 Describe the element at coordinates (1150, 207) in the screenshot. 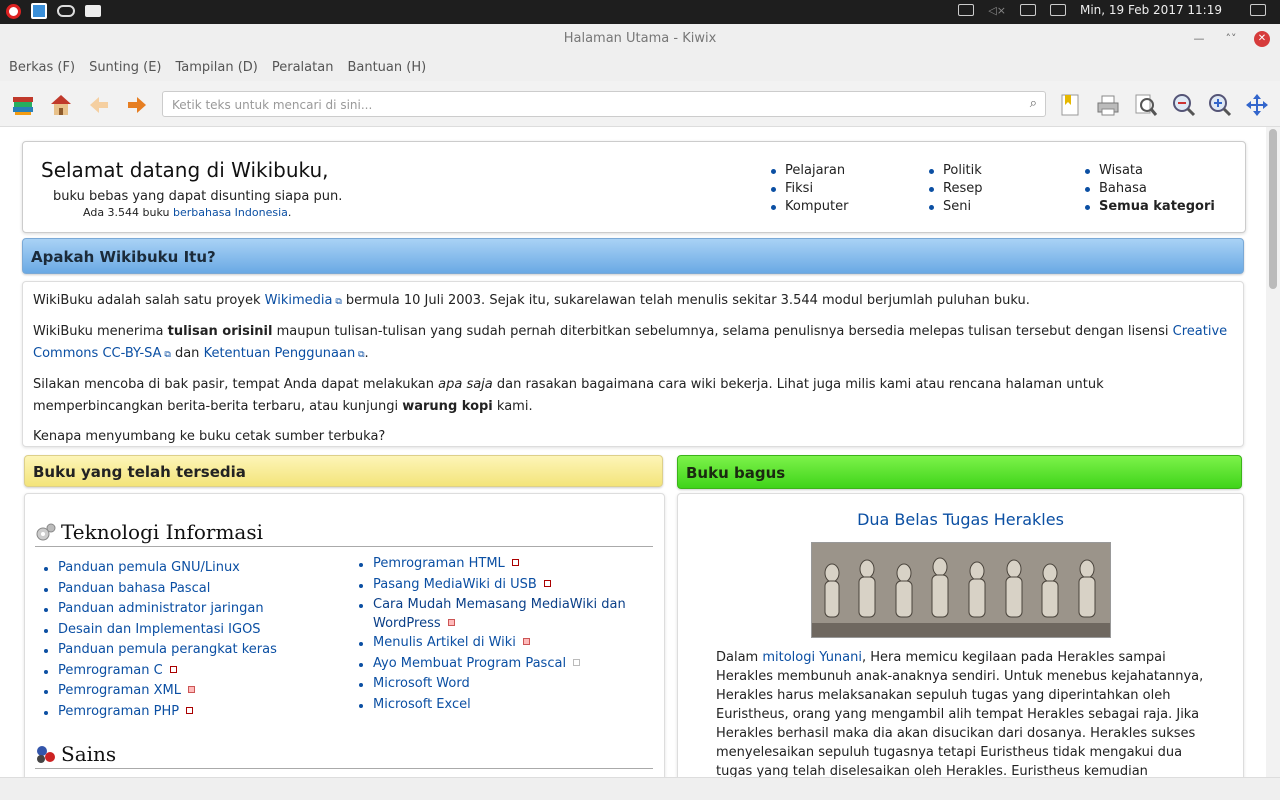

I see `category-all: Semua kategori` at that location.